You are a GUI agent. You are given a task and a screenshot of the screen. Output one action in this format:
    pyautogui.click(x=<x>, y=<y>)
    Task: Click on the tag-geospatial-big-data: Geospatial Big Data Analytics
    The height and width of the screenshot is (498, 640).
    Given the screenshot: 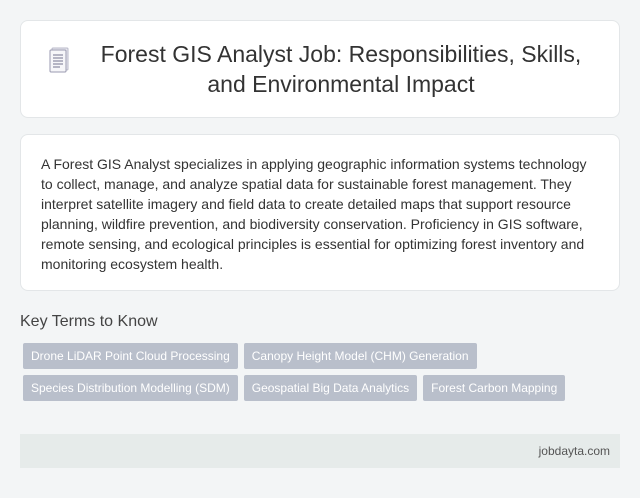 What is the action you would take?
    pyautogui.click(x=330, y=388)
    